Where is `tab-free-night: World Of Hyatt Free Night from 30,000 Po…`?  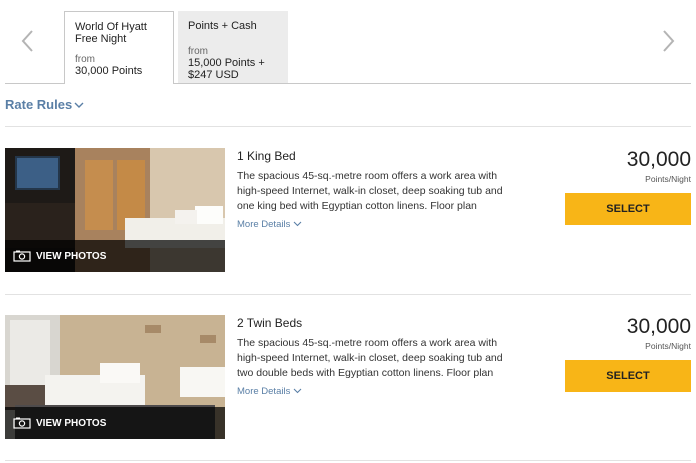
tab-free-night: World Of Hyatt Free Night from 30,000 Po… is located at coordinates (119, 47).